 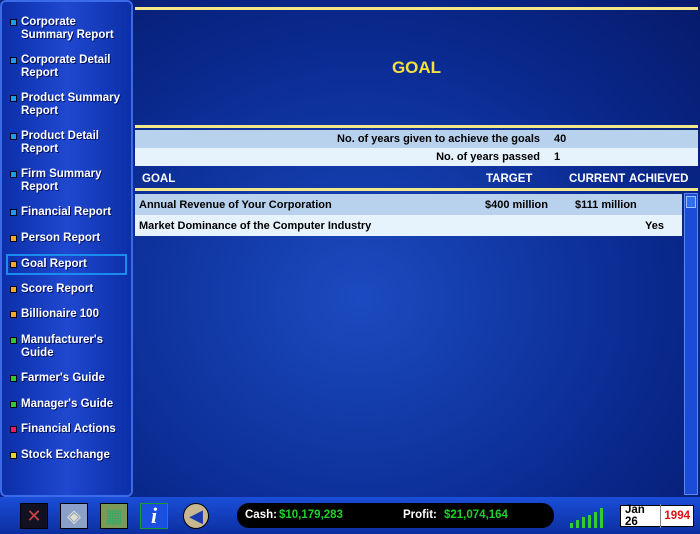 I want to click on sidebar-item-label: Manufacturer's Guide, so click(x=62, y=346).